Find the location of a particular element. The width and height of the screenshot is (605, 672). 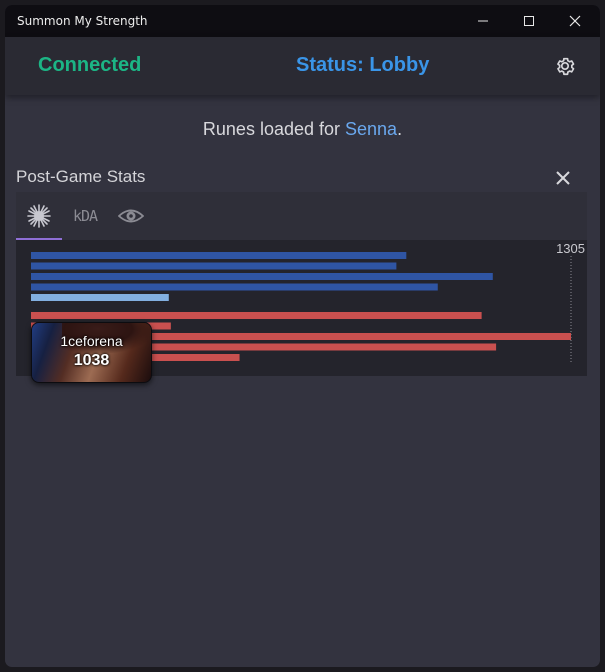

close-post-game-button is located at coordinates (563, 178).